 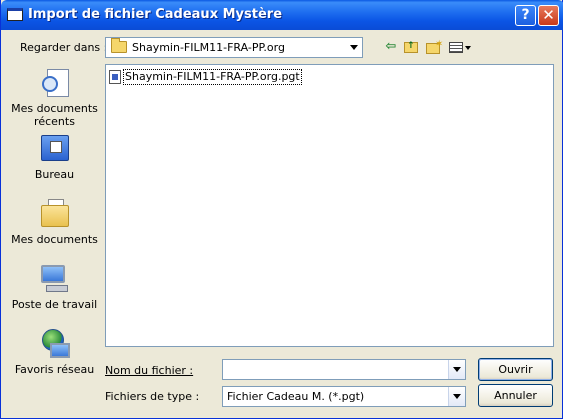 I want to click on view-menu-icon, so click(x=460, y=47).